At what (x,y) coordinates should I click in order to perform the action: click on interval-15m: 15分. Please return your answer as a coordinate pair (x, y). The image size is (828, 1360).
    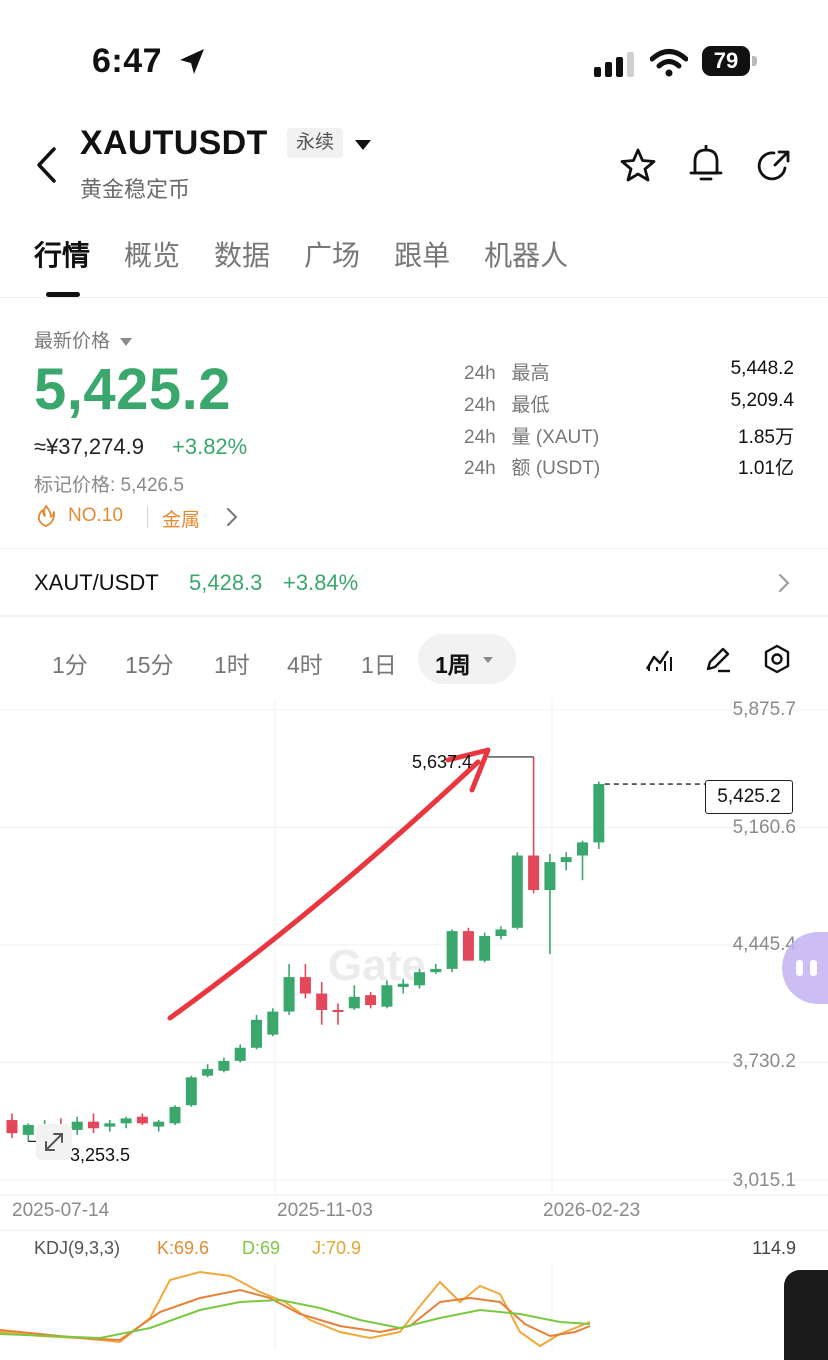
    Looking at the image, I should click on (149, 663).